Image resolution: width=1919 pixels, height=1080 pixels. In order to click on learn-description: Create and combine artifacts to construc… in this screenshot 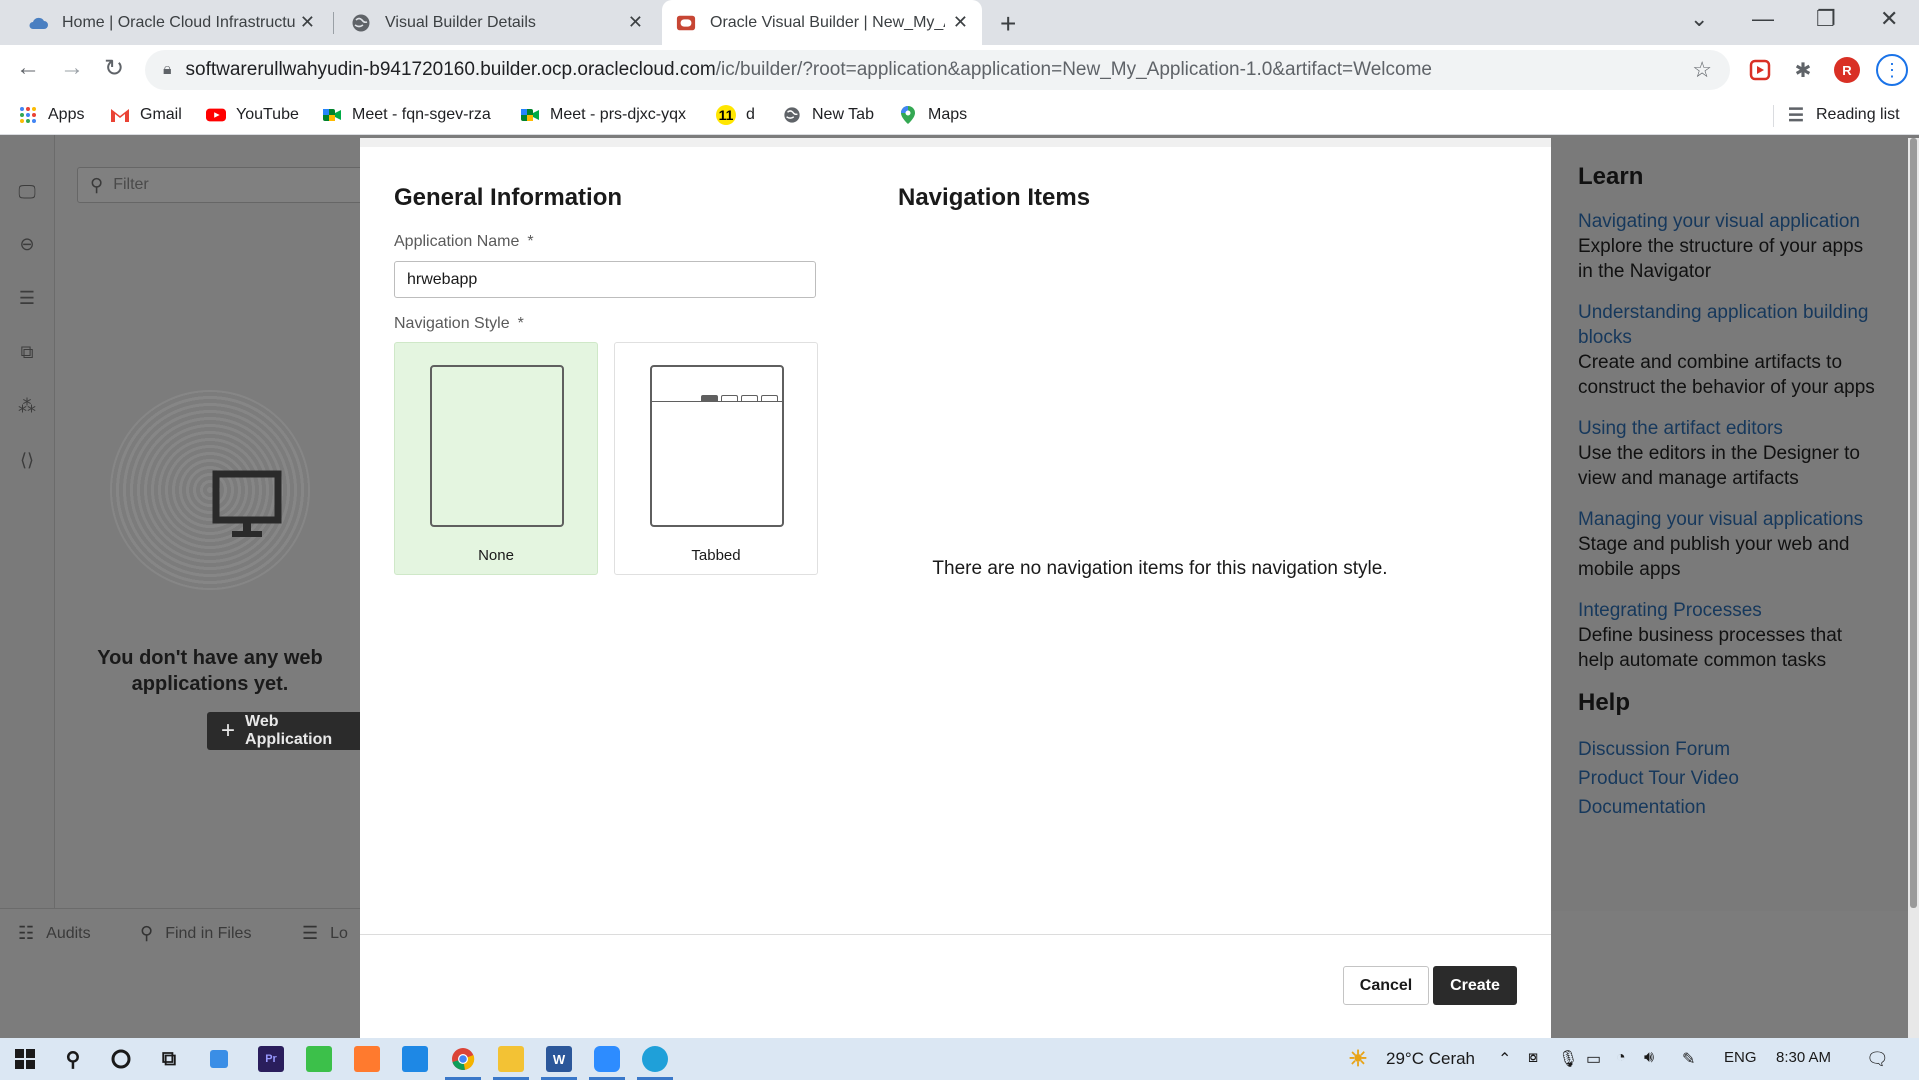, I will do `click(1726, 375)`.